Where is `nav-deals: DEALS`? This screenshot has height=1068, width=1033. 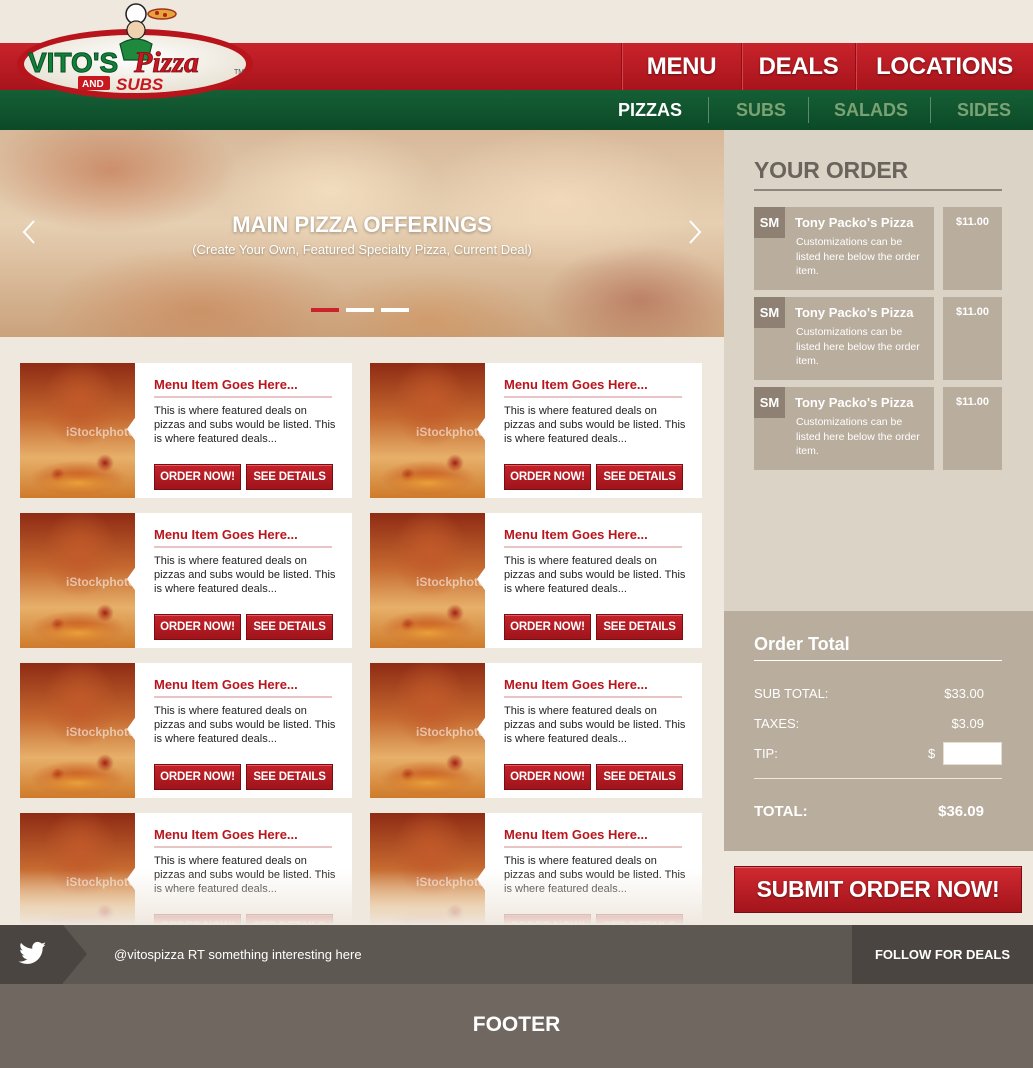 nav-deals: DEALS is located at coordinates (798, 66).